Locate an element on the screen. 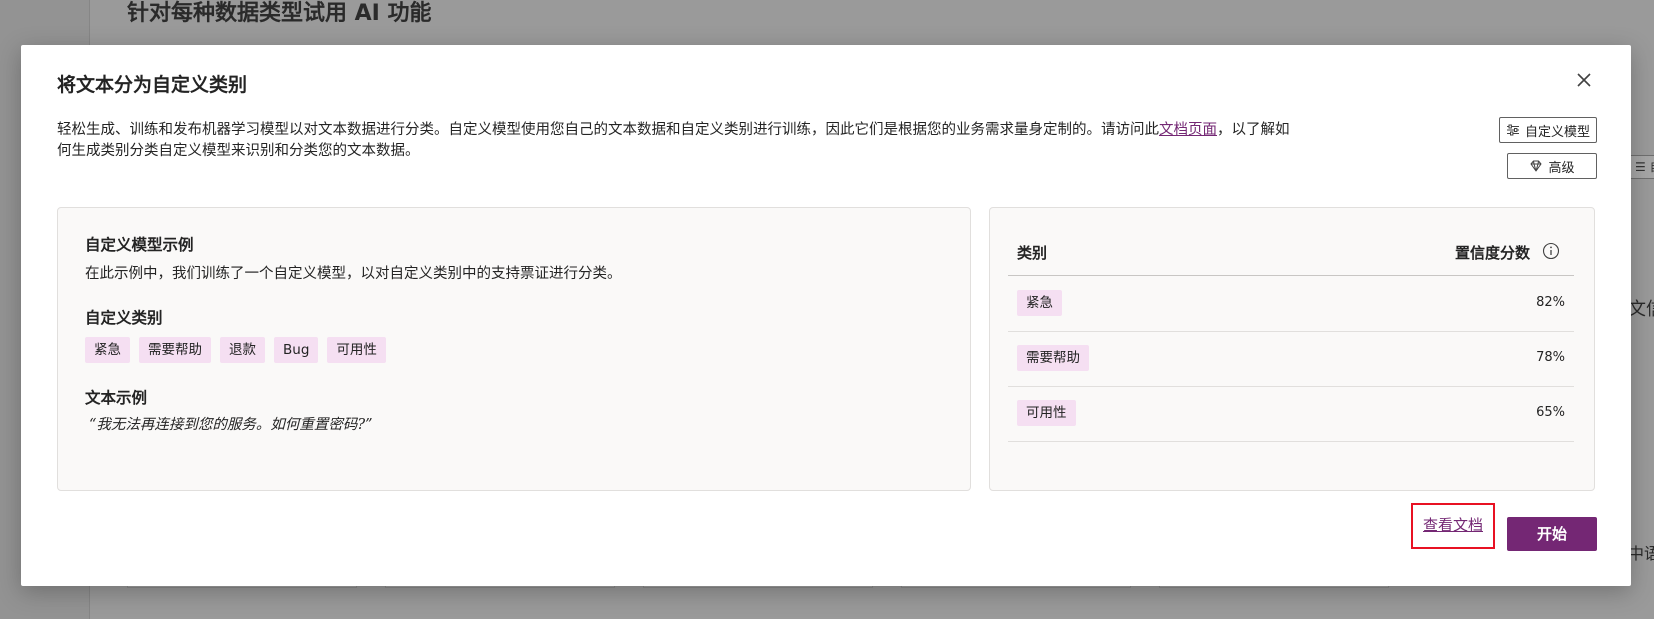 The image size is (1654, 619). category-tag: 需要帮助 is located at coordinates (175, 350).